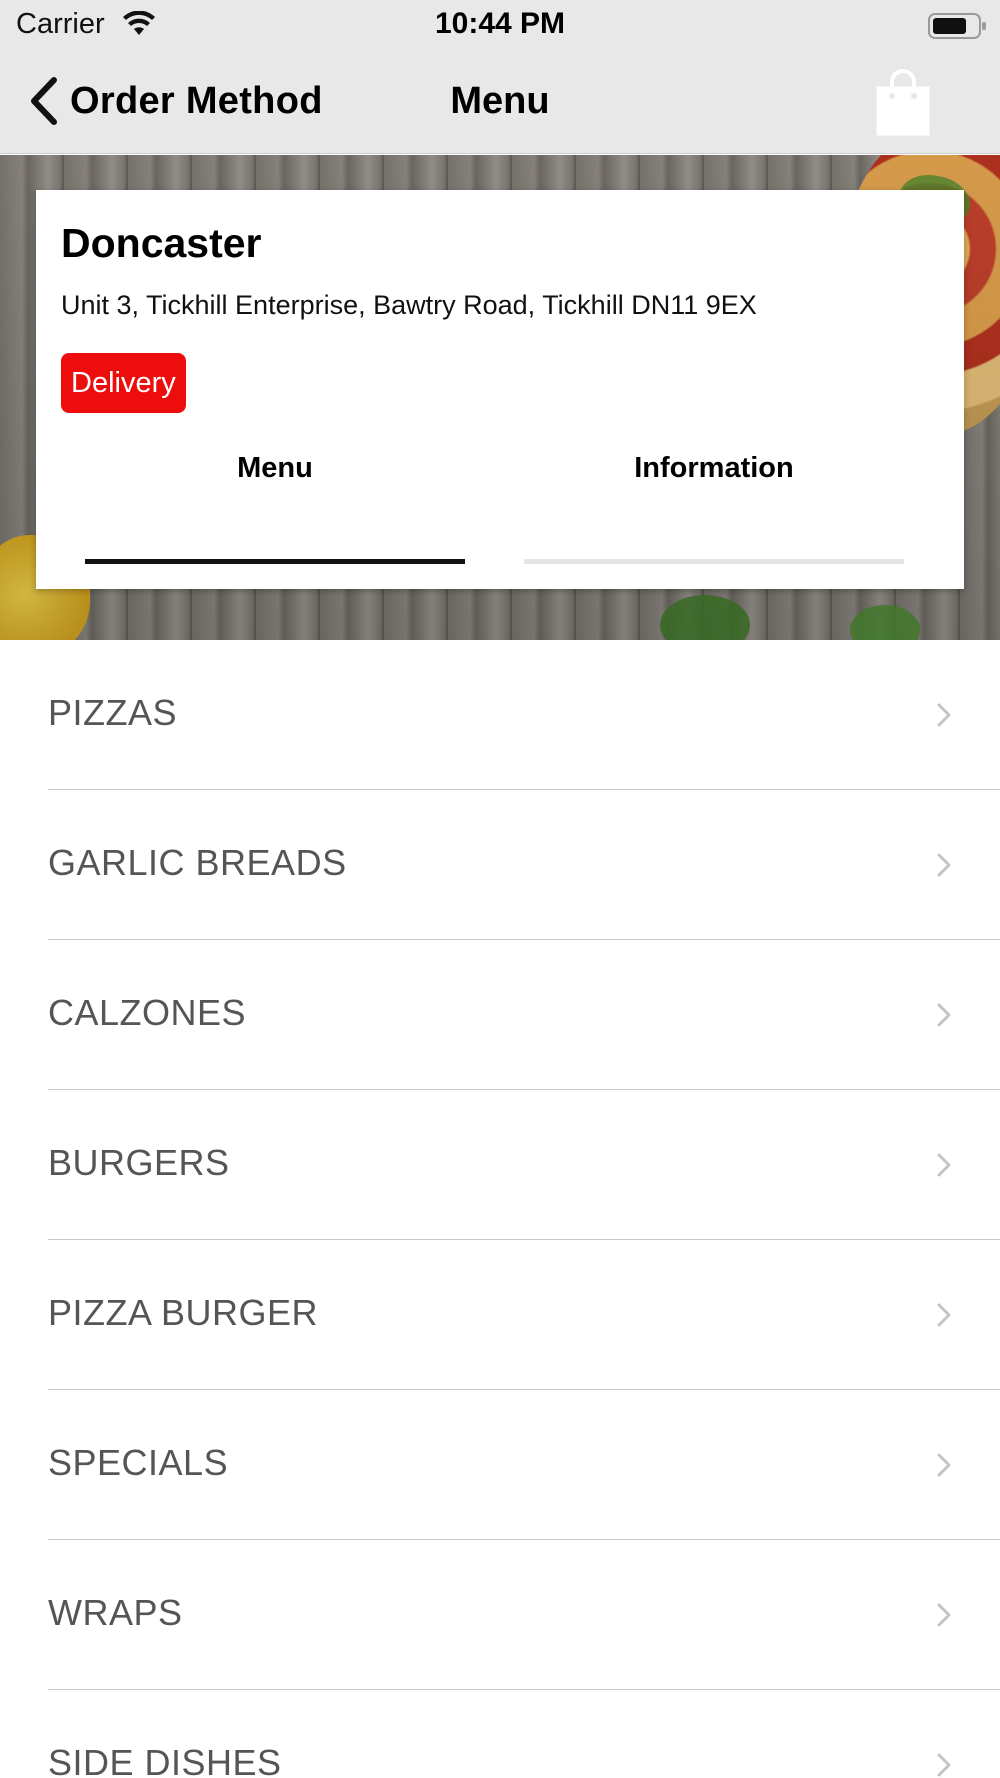 The image size is (1000, 1778). What do you see at coordinates (500, 1615) in the screenshot?
I see `menu-item-wraps: WRAPS` at bounding box center [500, 1615].